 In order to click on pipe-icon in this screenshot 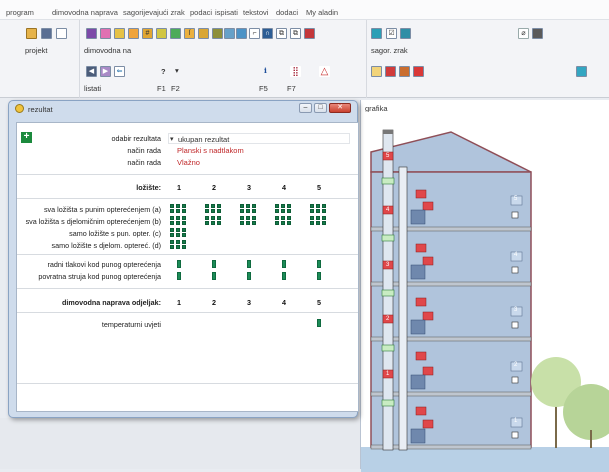, I will do `click(229, 33)`.